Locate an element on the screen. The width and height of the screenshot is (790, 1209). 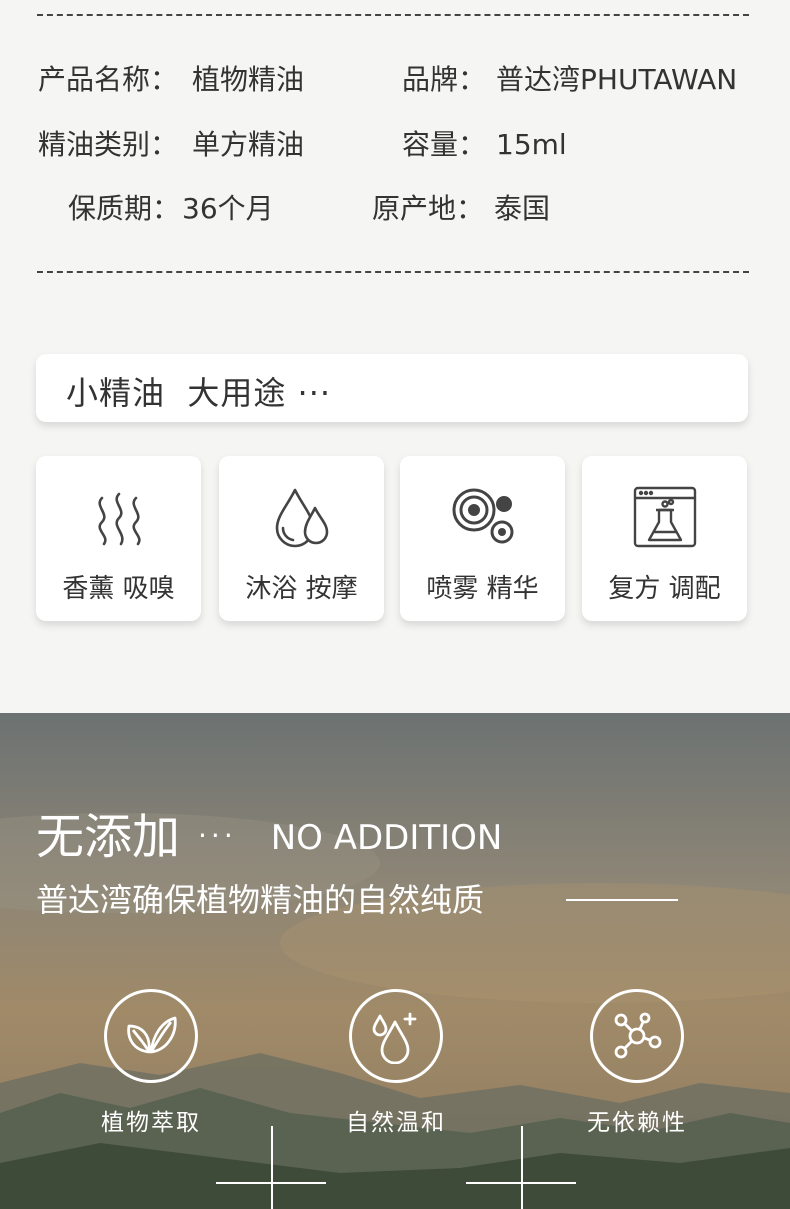
bottom-divider is located at coordinates (393, 272).